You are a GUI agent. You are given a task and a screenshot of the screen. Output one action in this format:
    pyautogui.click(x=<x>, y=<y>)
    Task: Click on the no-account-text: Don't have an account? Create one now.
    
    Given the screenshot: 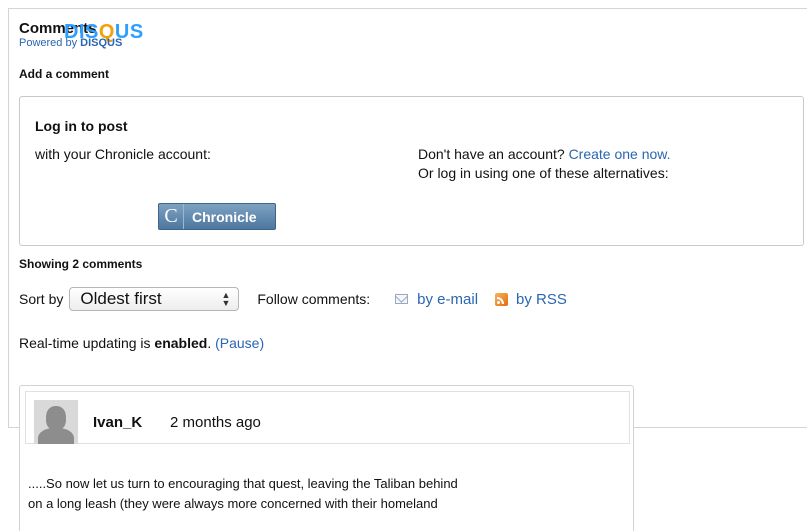 What is the action you would take?
    pyautogui.click(x=544, y=154)
    